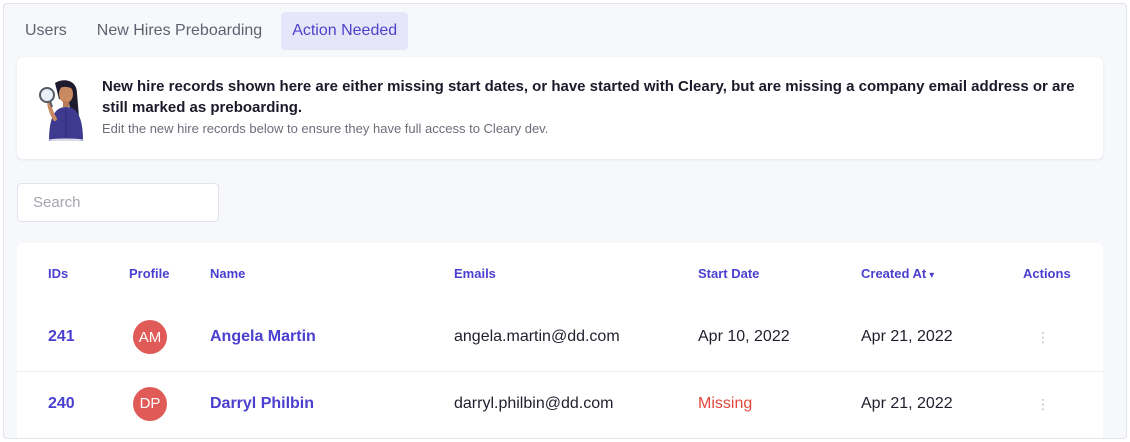 This screenshot has height=442, width=1130. What do you see at coordinates (1047, 273) in the screenshot?
I see `column-header-actions: Actions` at bounding box center [1047, 273].